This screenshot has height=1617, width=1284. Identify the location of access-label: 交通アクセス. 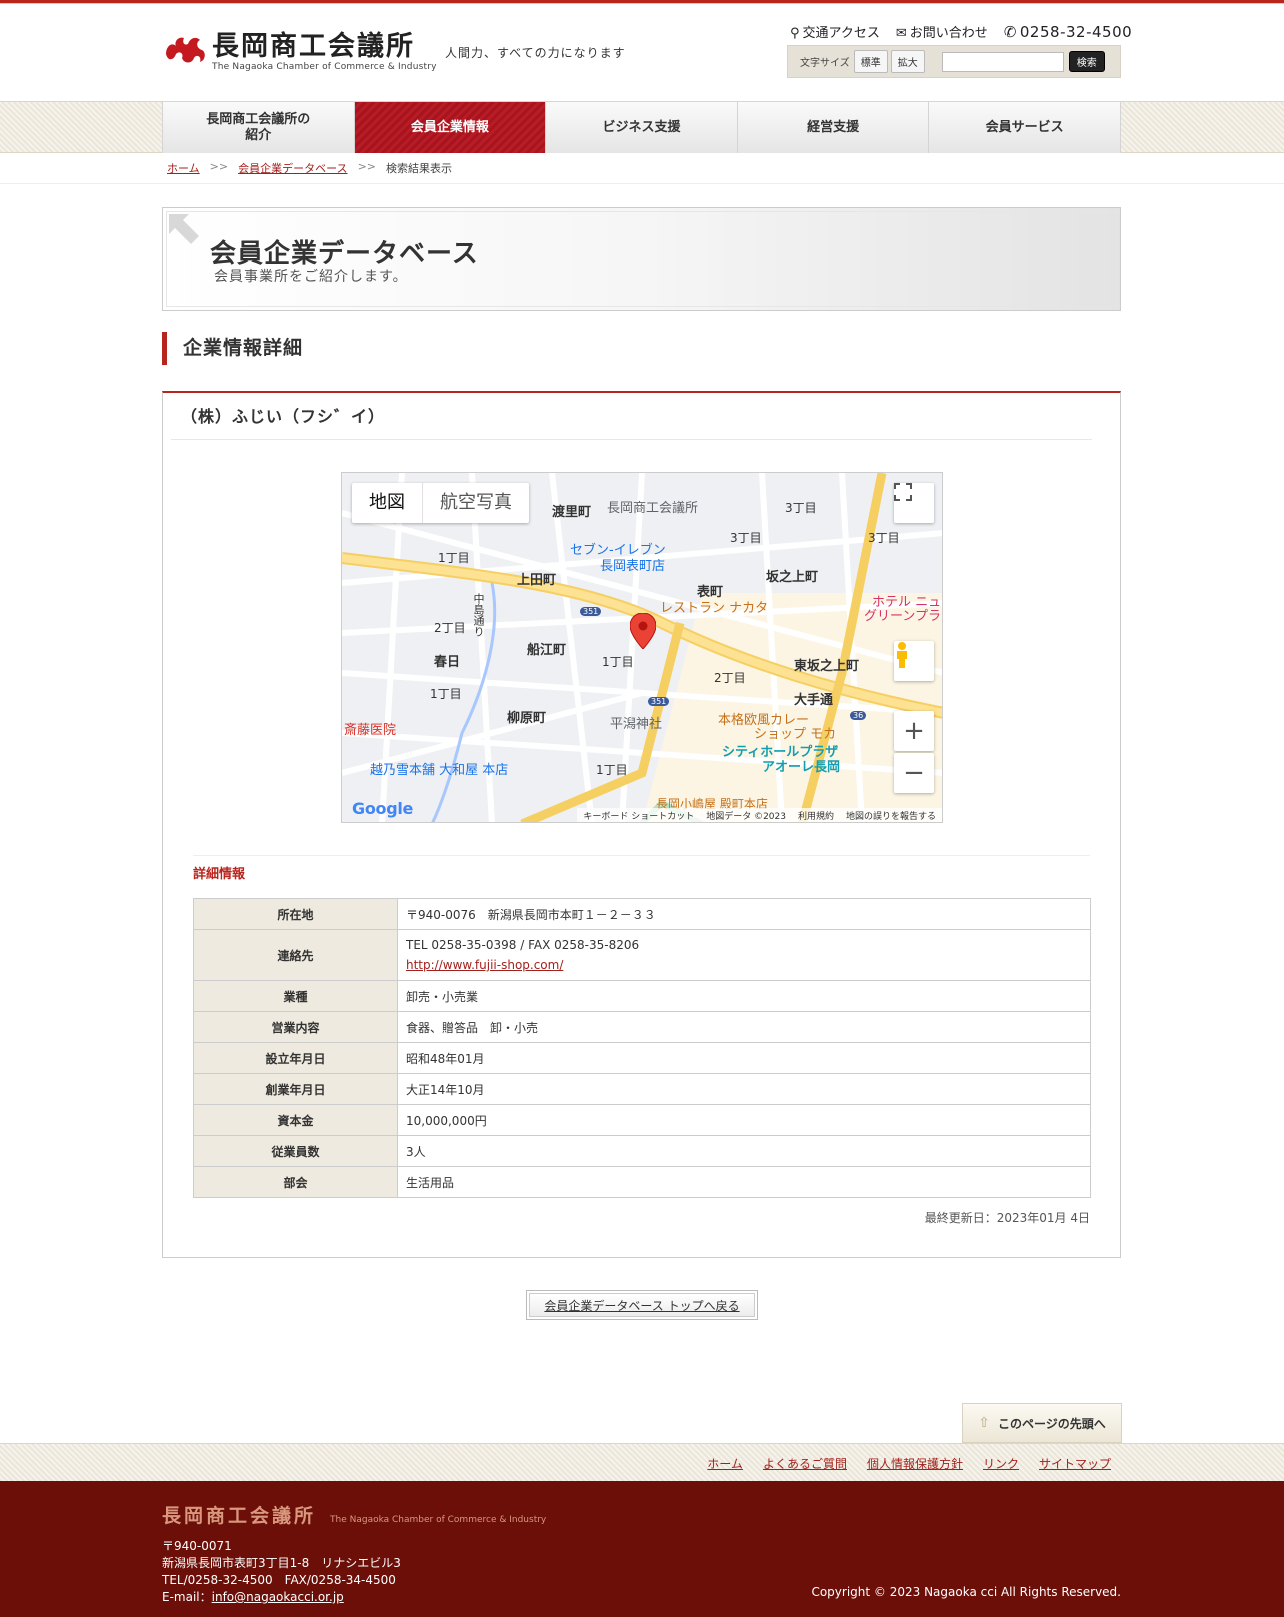
(841, 33).